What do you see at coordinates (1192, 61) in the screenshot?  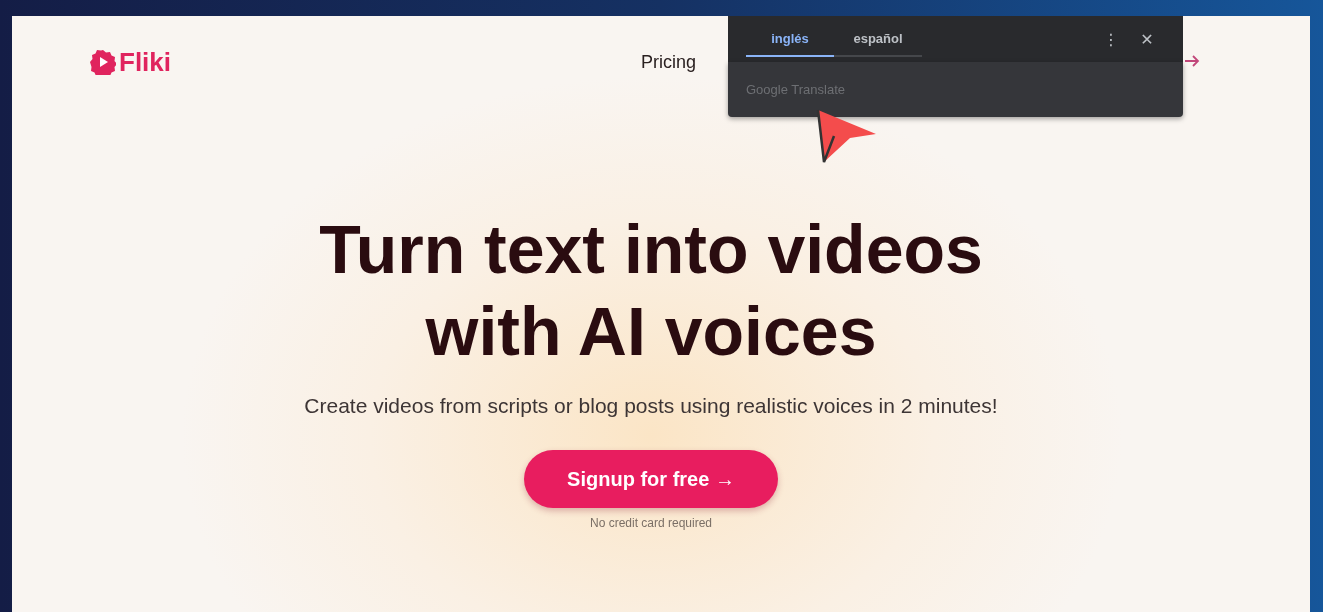 I see `arrow-right-icon` at bounding box center [1192, 61].